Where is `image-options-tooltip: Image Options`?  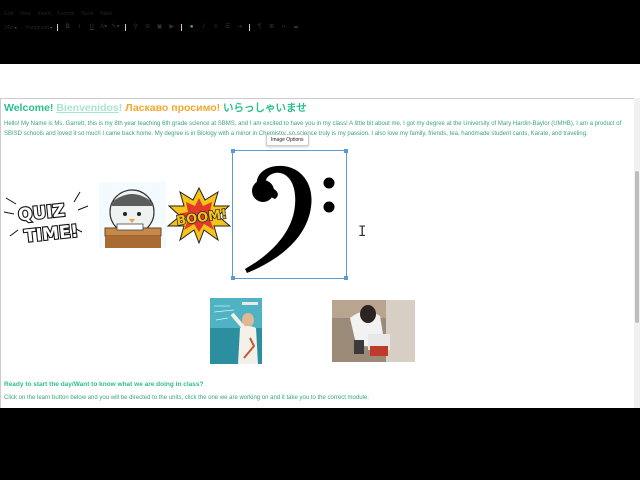
image-options-tooltip: Image Options is located at coordinates (287, 140).